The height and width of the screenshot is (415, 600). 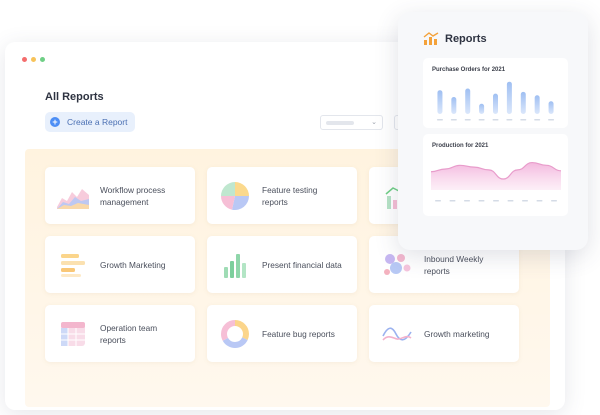 I want to click on purchase-orders-bar-chart, so click(x=495, y=101).